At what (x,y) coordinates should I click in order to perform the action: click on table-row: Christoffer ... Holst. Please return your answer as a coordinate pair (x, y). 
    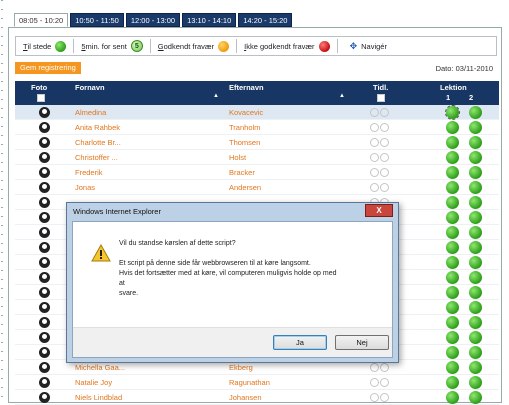
    Looking at the image, I should click on (257, 157).